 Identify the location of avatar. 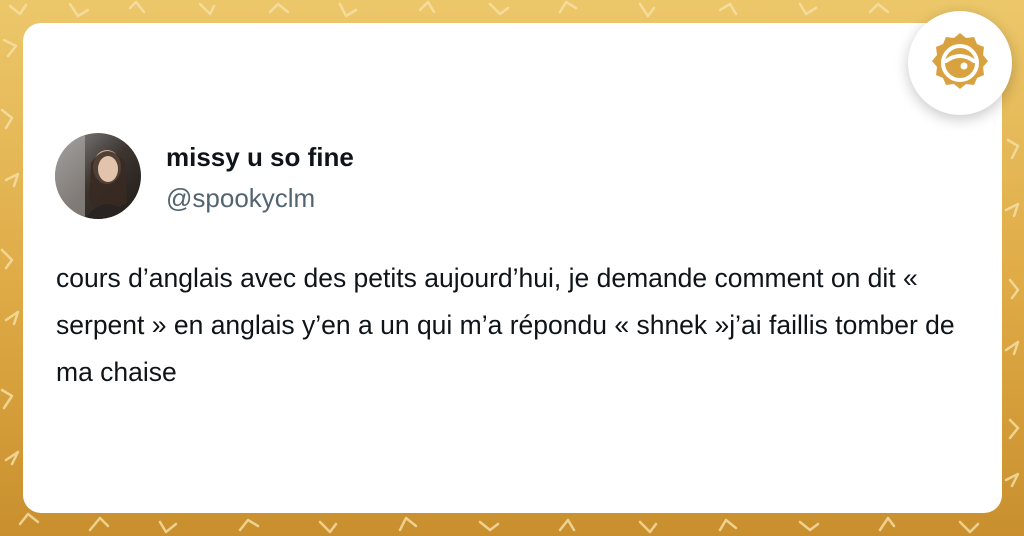
(98, 176).